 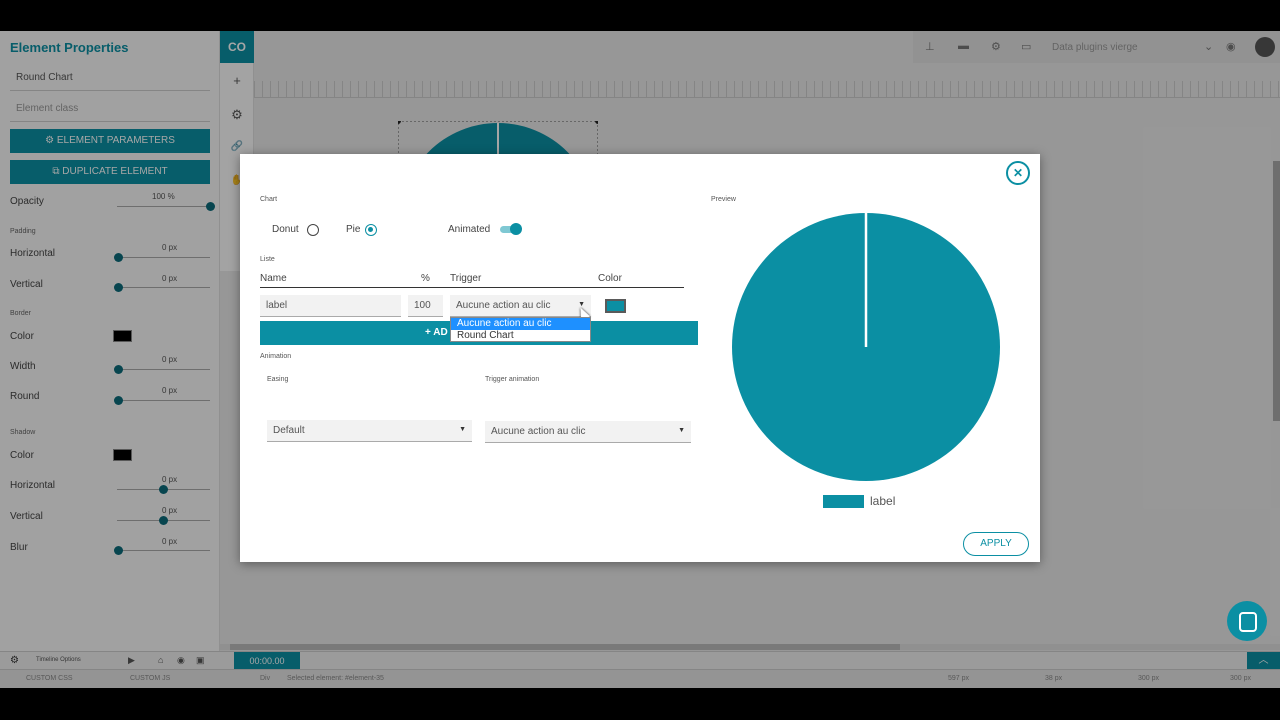 What do you see at coordinates (1247, 621) in the screenshot?
I see `chat-button` at bounding box center [1247, 621].